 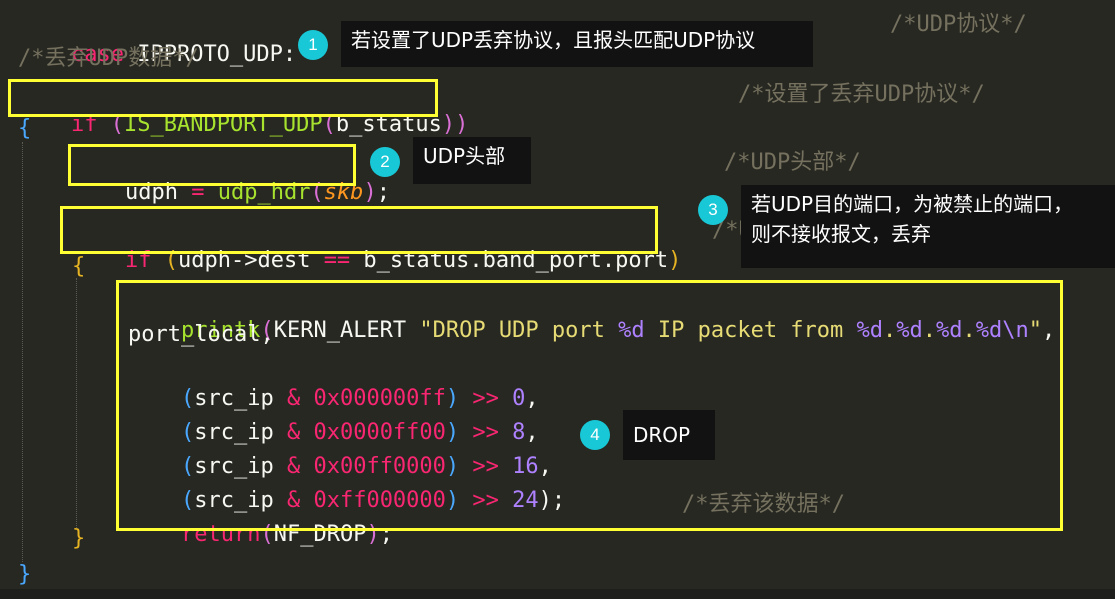 I want to click on callout-number-2: 2, so click(x=385, y=162).